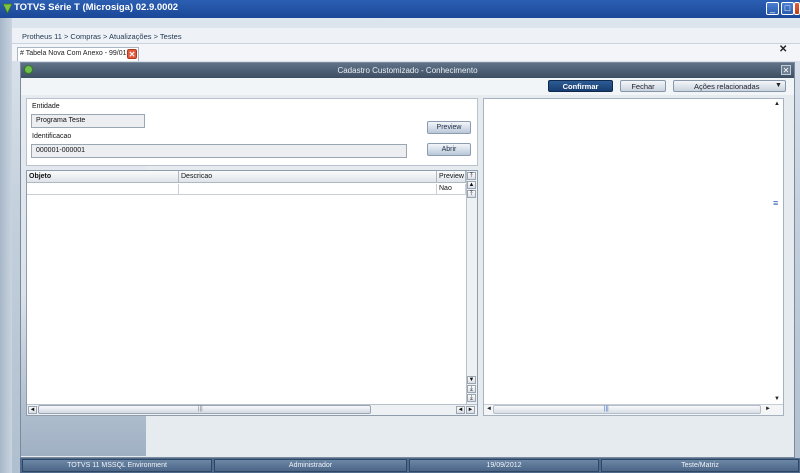  I want to click on status-date: 19/09/2012, so click(504, 465).